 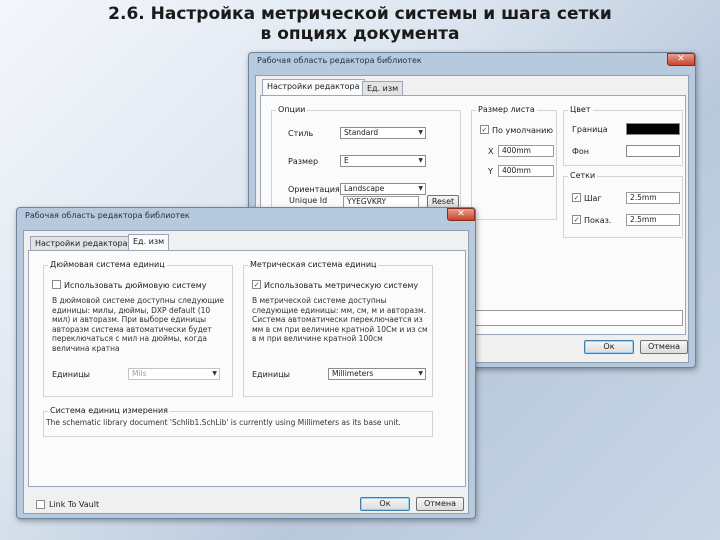 I want to click on imperial-group-label: Дюймовая система единиц, so click(x=107, y=264).